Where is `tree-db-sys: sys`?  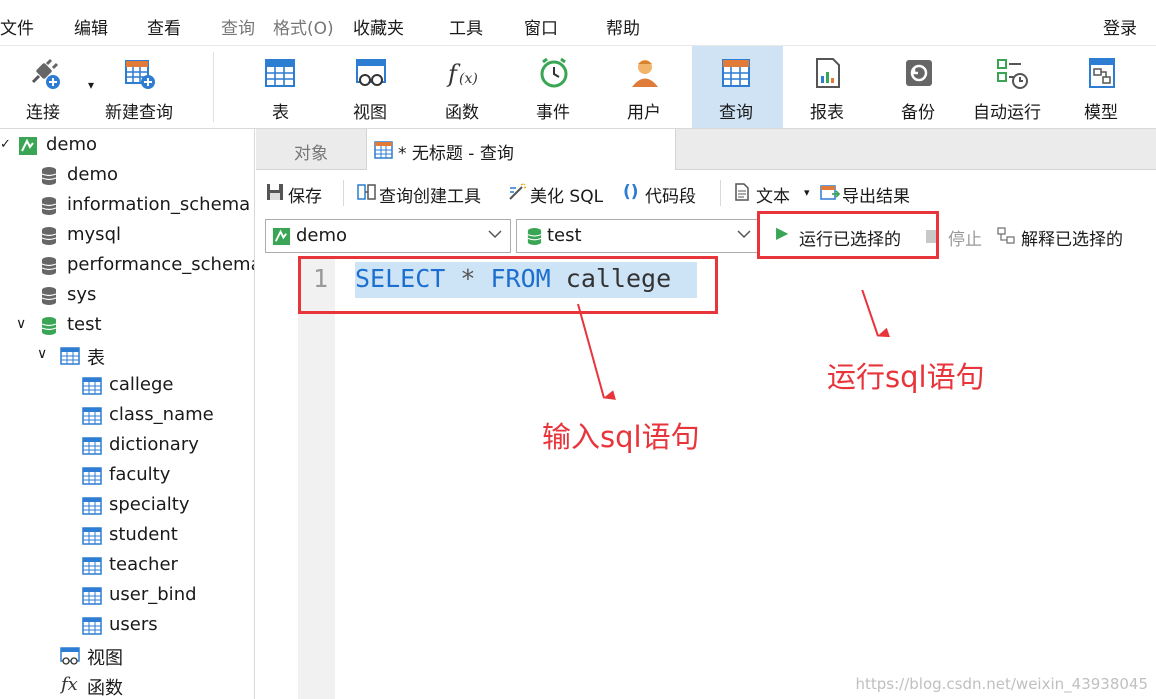
tree-db-sys: sys is located at coordinates (127, 296).